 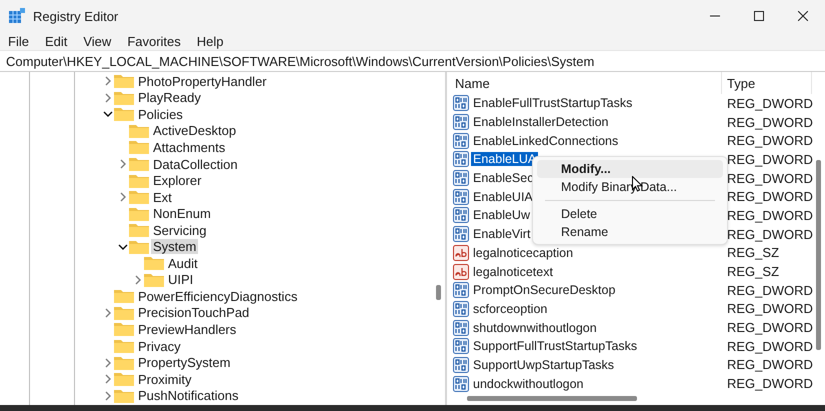 I want to click on tree-item: PushNotifications, so click(x=188, y=396).